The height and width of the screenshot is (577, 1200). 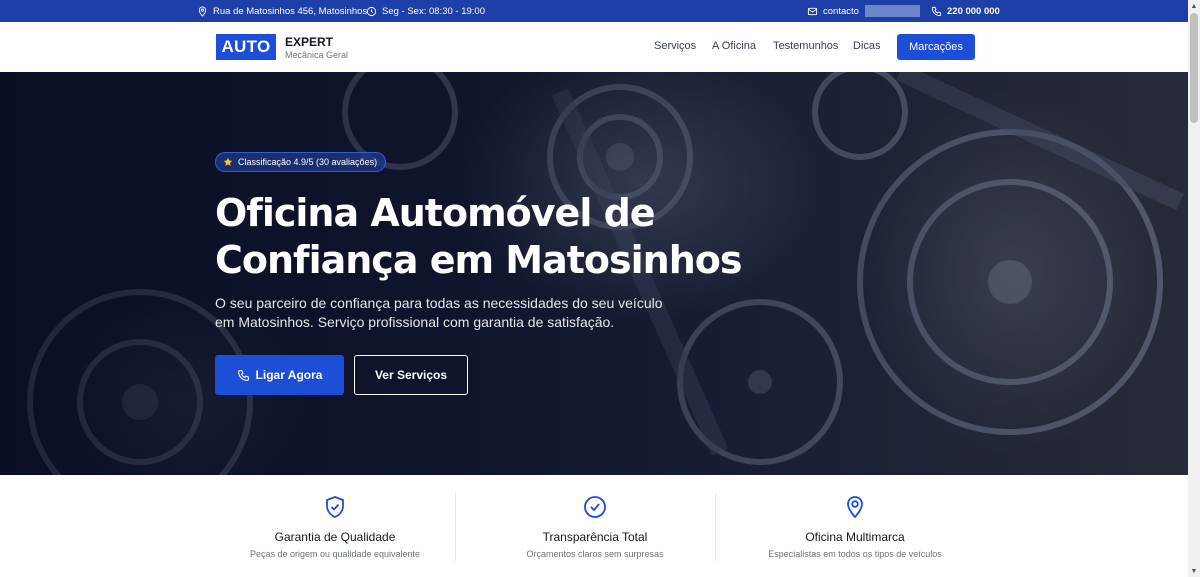 I want to click on marcacoes-button: Marcações, so click(x=936, y=47).